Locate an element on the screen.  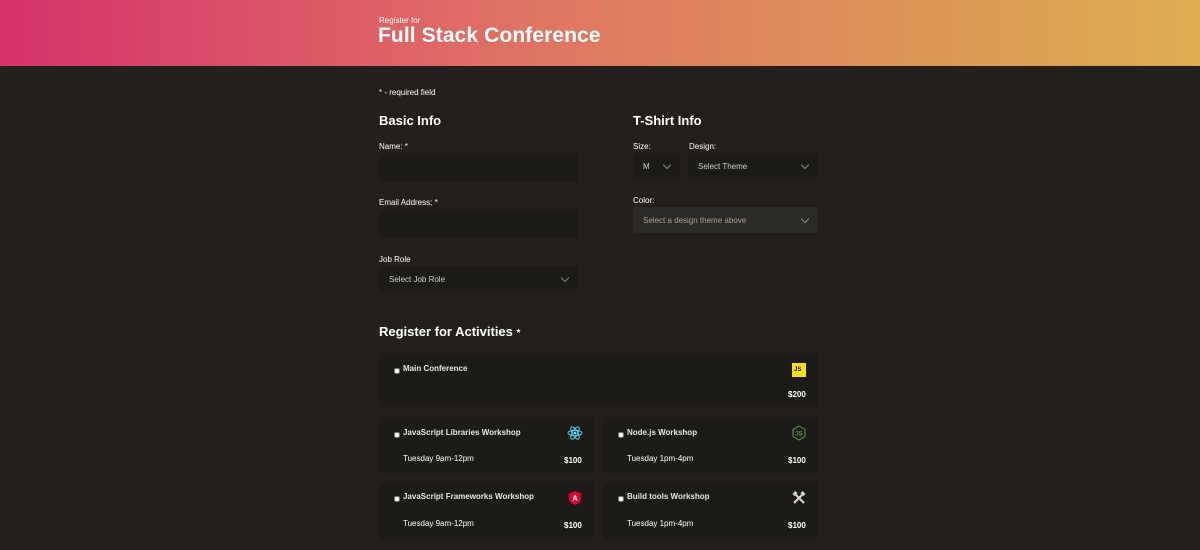
design-select: Select Theme is located at coordinates (753, 166).